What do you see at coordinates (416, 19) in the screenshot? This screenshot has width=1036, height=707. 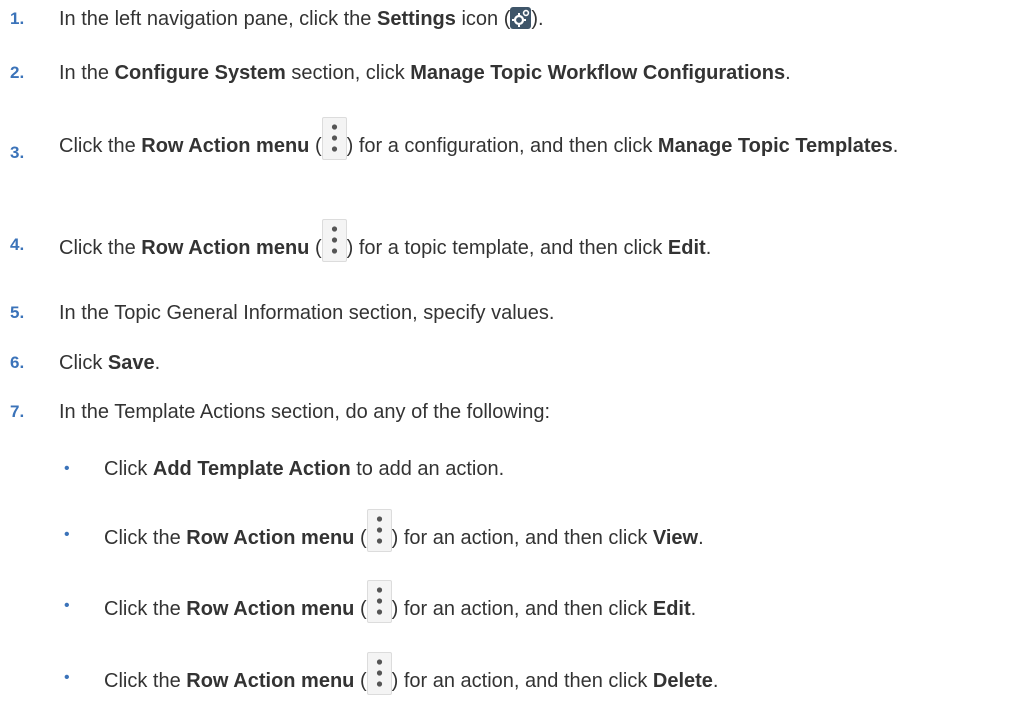 I see `settings-label: Settings` at bounding box center [416, 19].